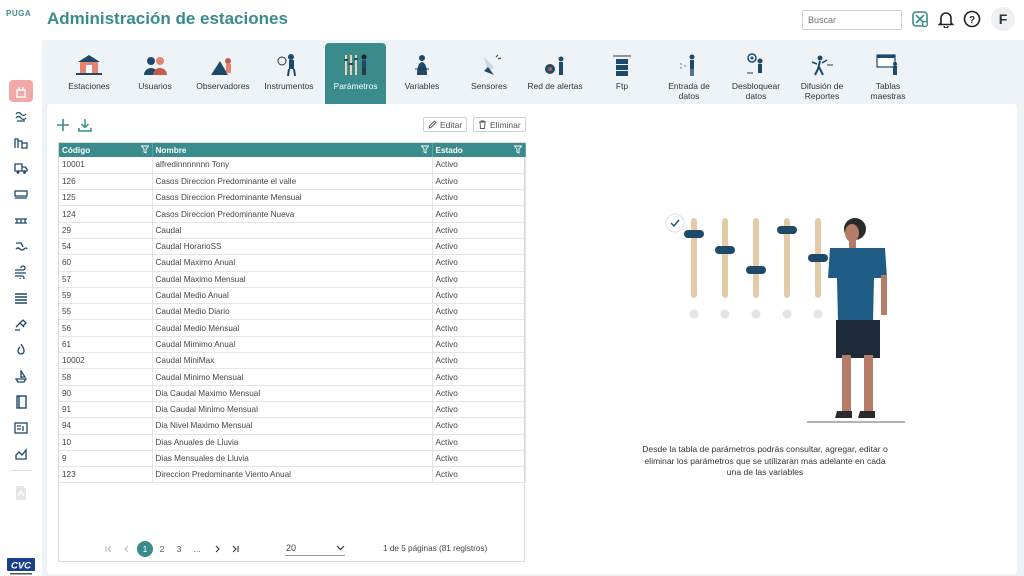 The image size is (1024, 576). Describe the element at coordinates (756, 73) in the screenshot. I see `tab-desbloquear-datos: Desbloquear datos` at that location.